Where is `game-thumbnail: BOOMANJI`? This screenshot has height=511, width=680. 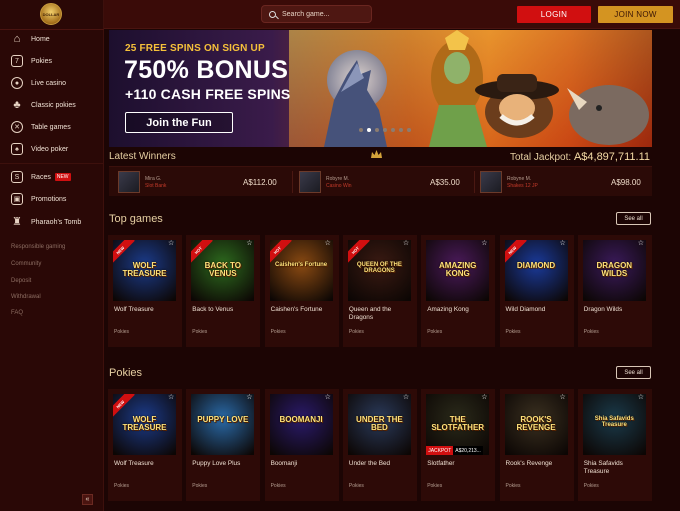
game-thumbnail: BOOMANJI is located at coordinates (301, 424).